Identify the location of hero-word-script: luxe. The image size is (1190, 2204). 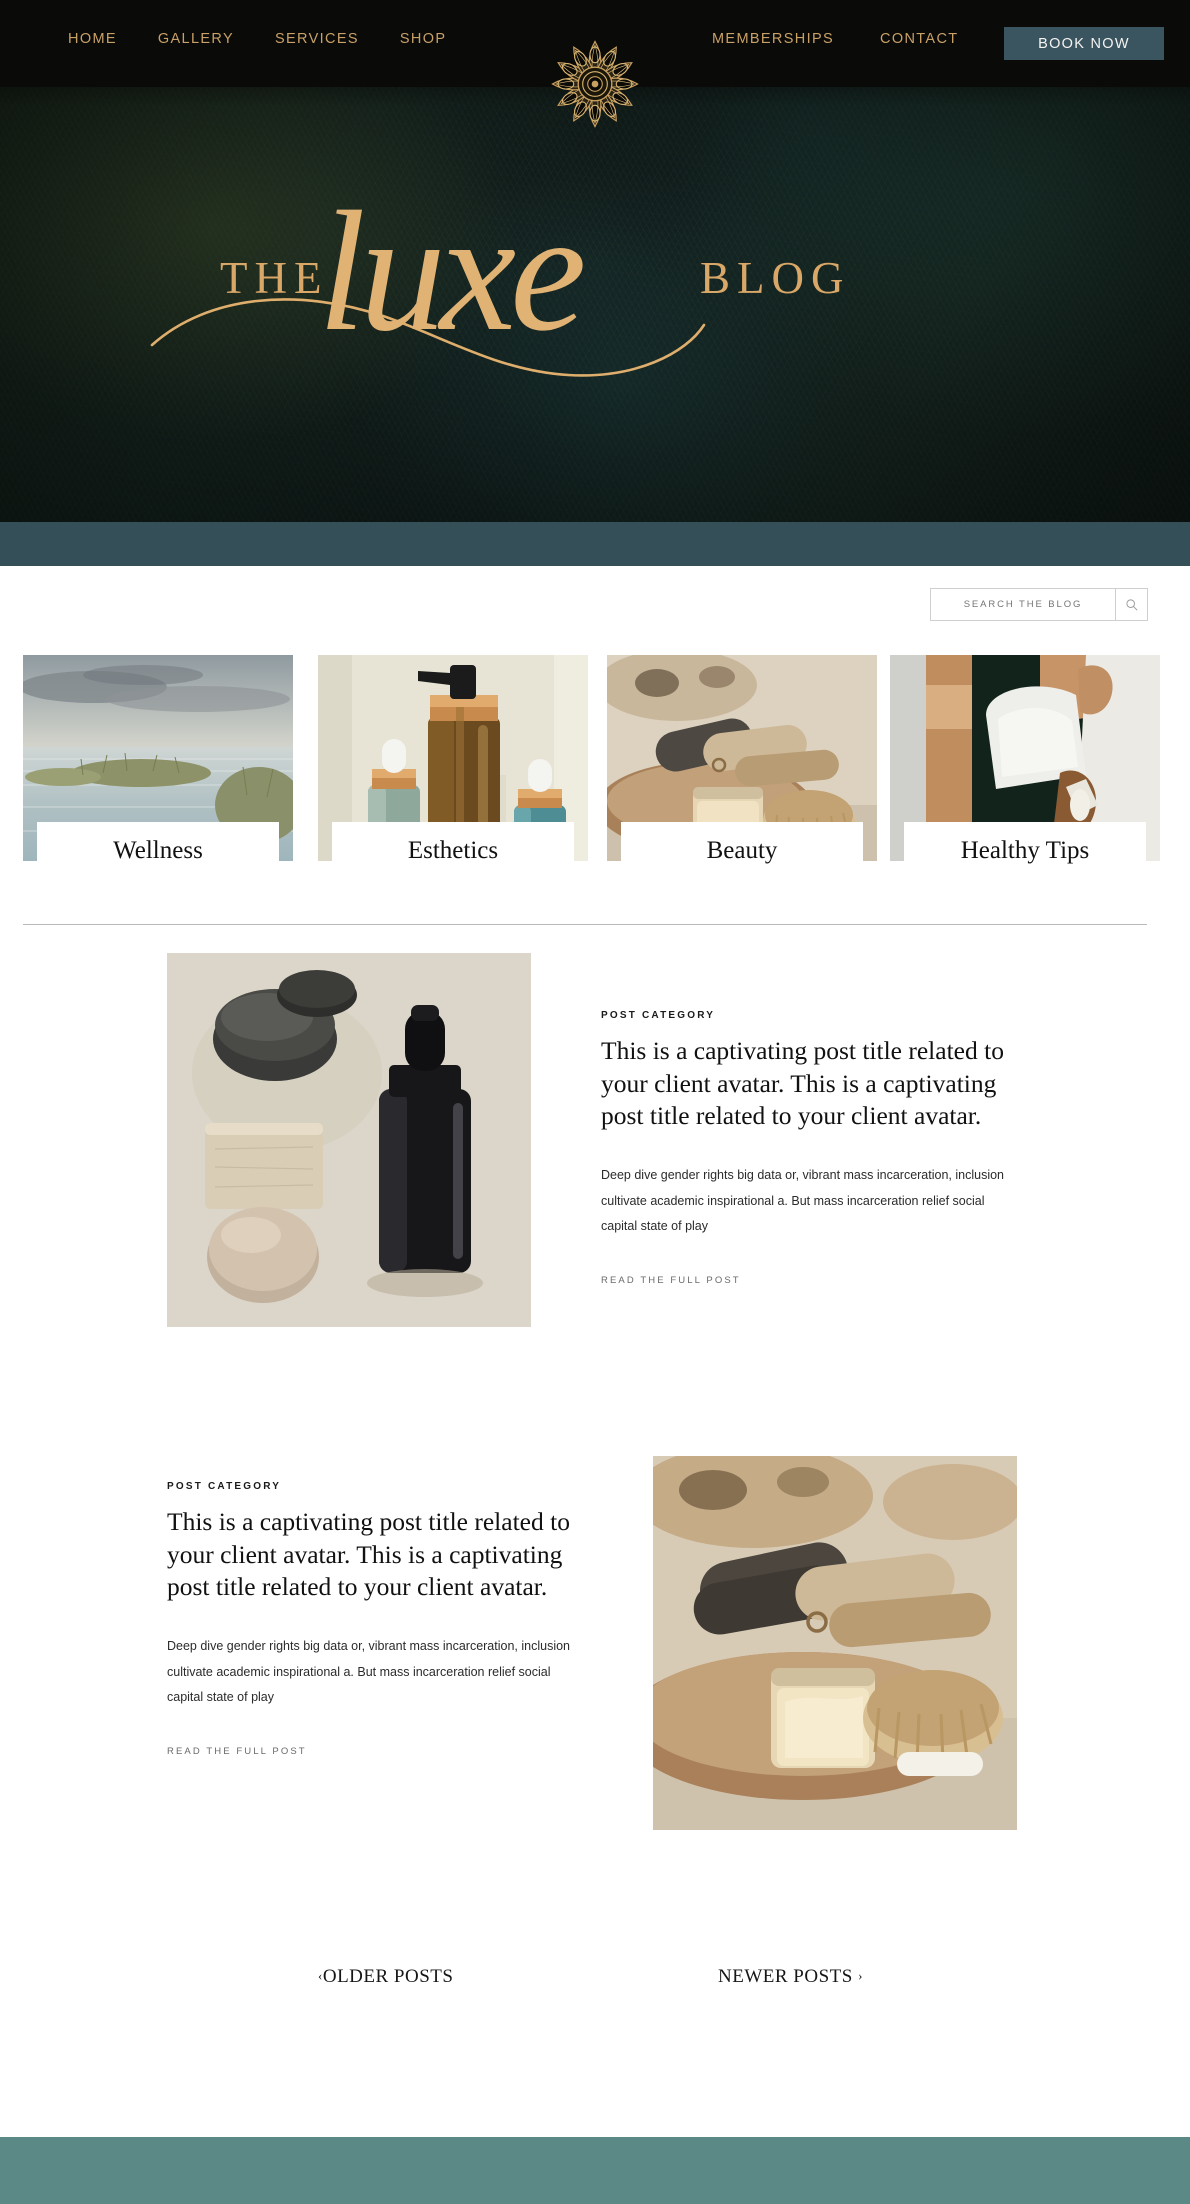
(452, 272).